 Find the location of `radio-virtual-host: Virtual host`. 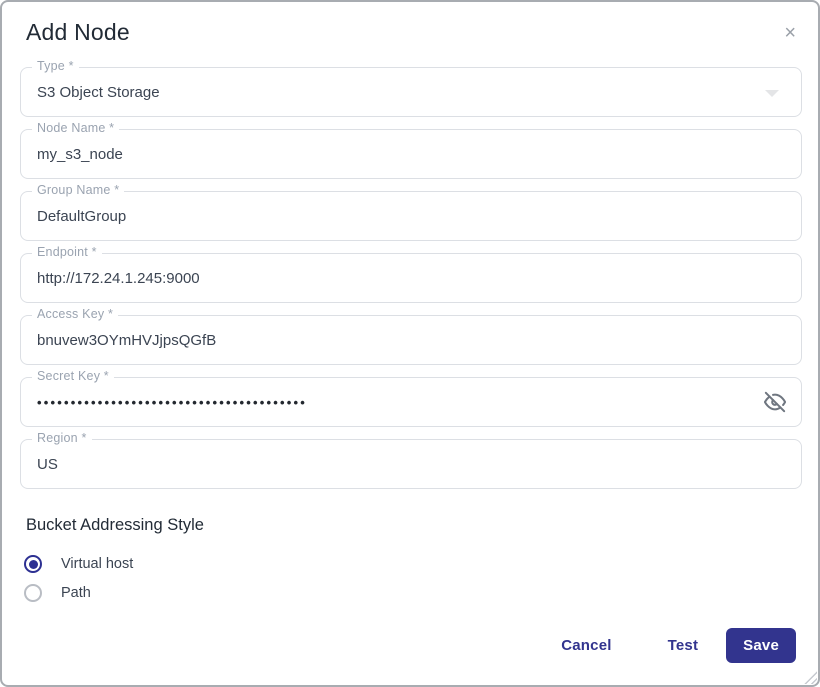

radio-virtual-host: Virtual host is located at coordinates (421, 564).